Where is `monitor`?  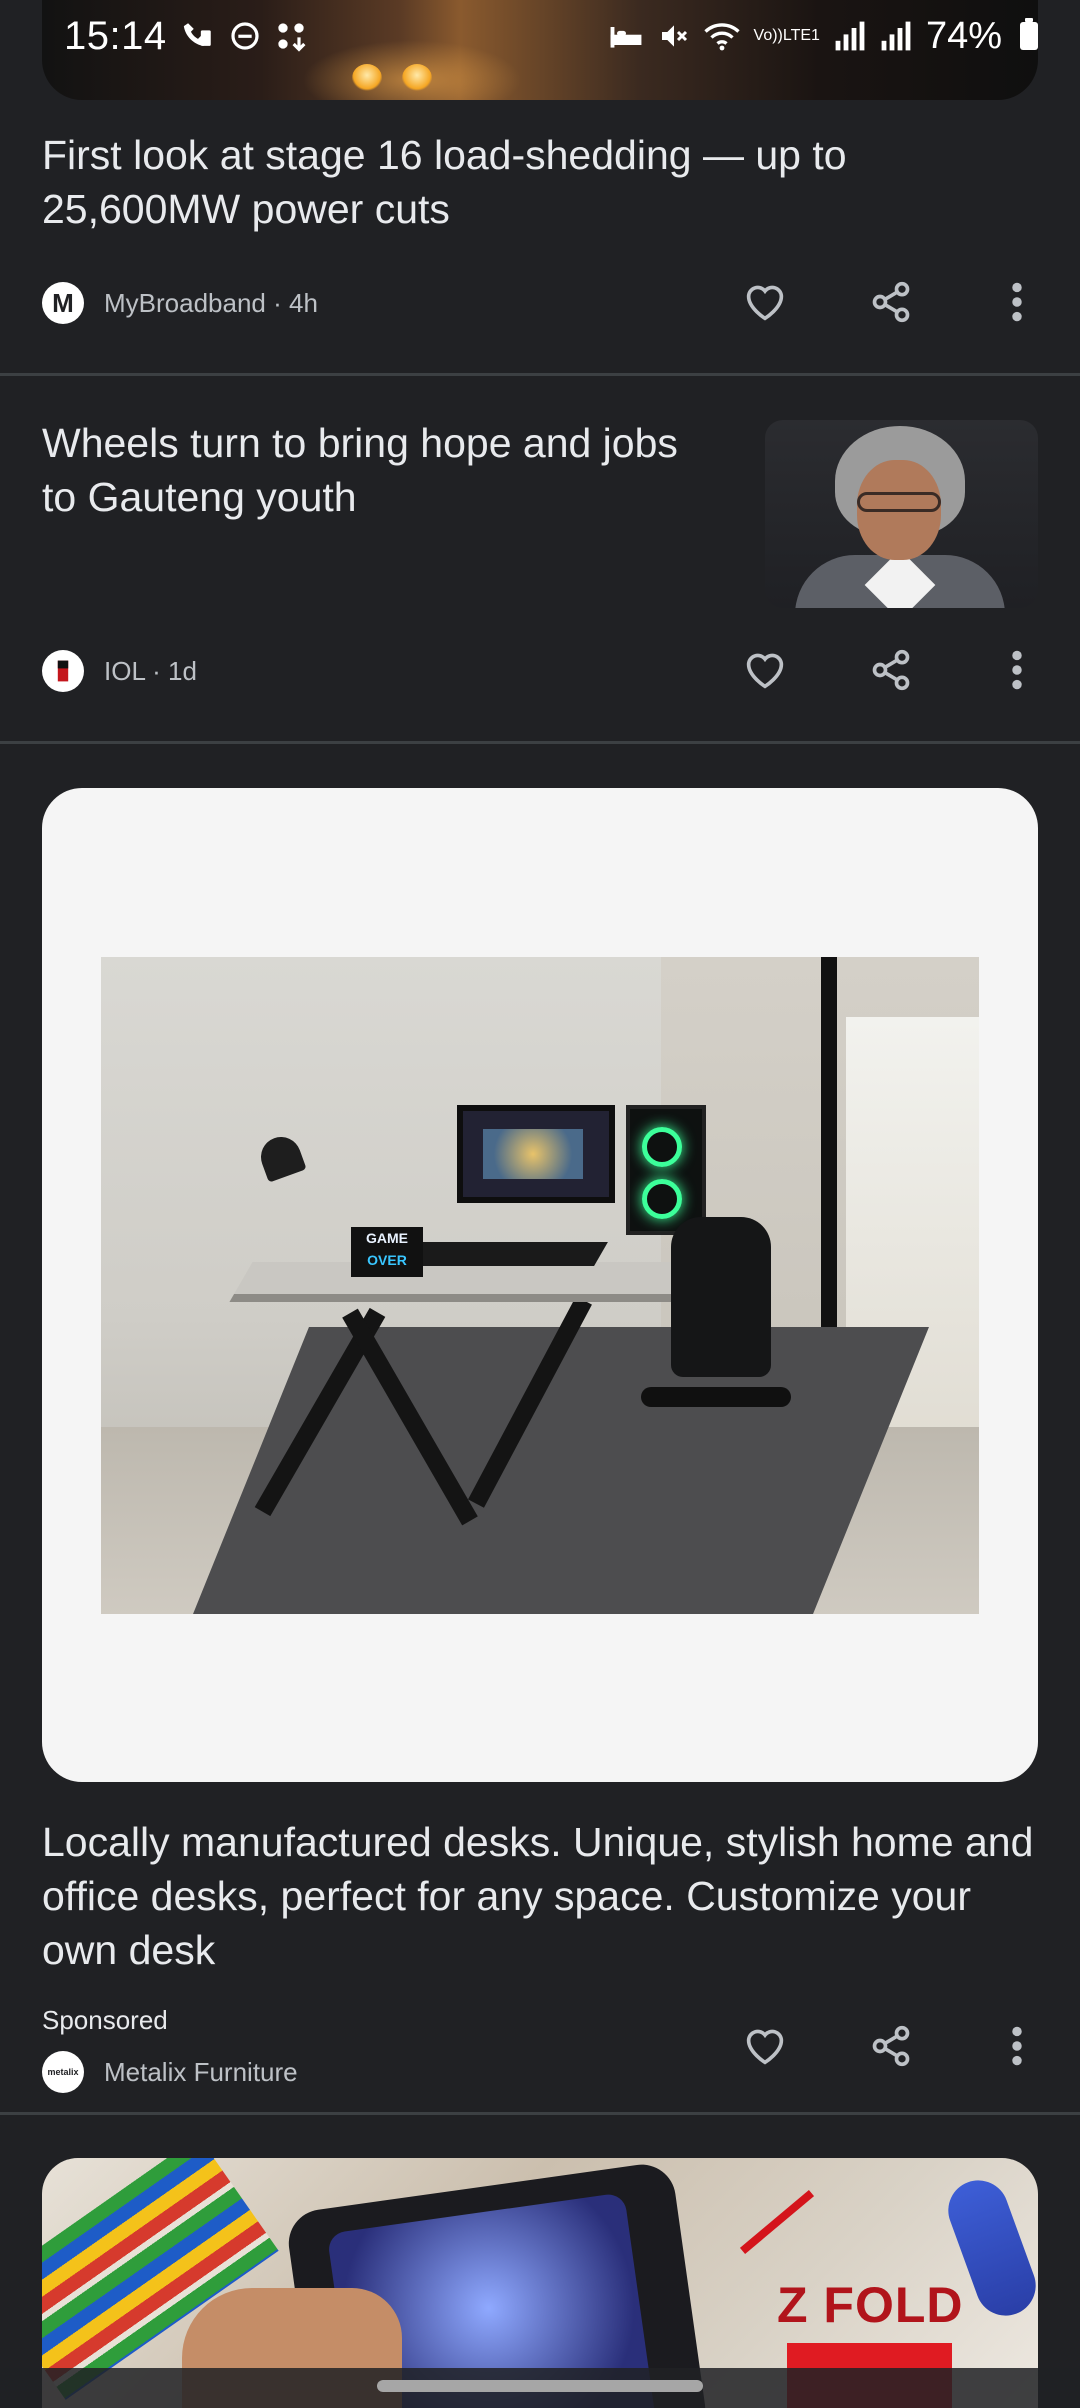
monitor is located at coordinates (536, 1154).